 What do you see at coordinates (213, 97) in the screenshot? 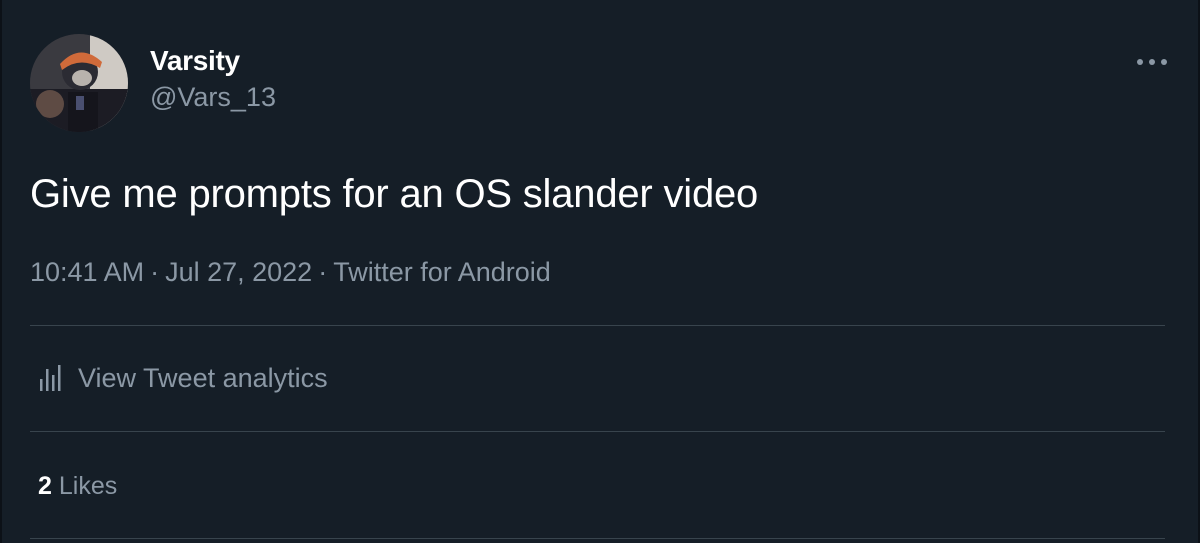
I see `author-handle: @Vars_13` at bounding box center [213, 97].